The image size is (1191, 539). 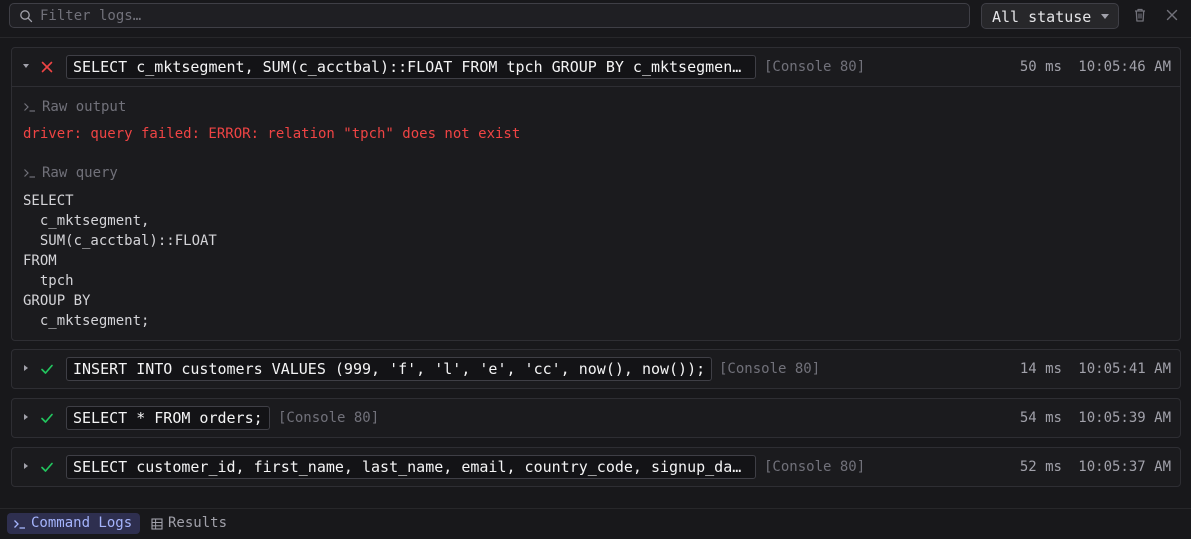 What do you see at coordinates (1040, 67) in the screenshot?
I see `duration: 50 ms` at bounding box center [1040, 67].